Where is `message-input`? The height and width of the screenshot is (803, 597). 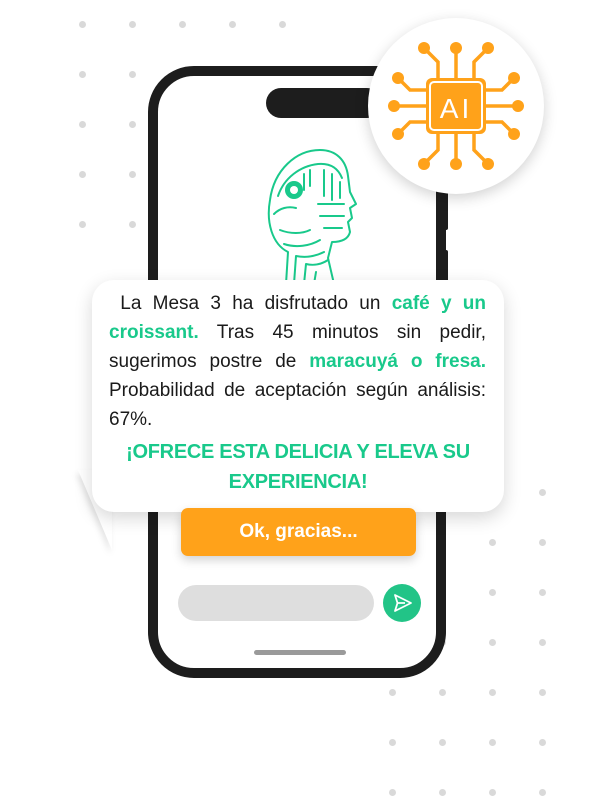
message-input is located at coordinates (276, 603).